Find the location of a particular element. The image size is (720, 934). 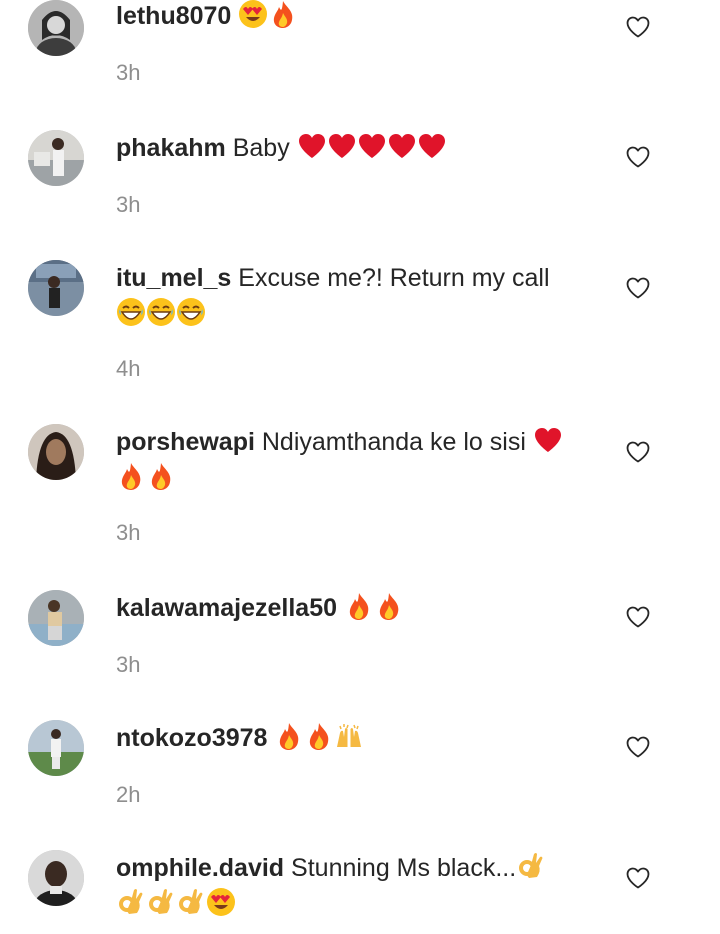

comment-body: kalawamajezella50 is located at coordinates (356, 608).